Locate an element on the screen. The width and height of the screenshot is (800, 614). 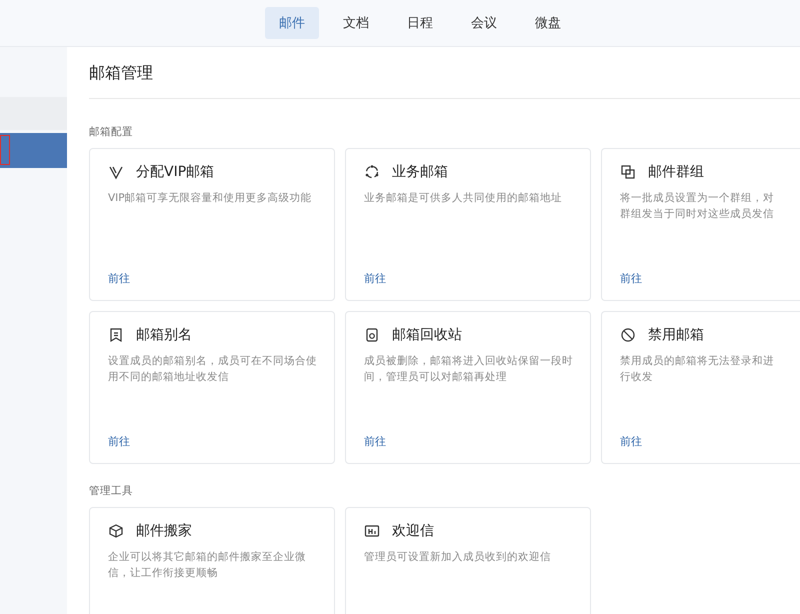
prohibition-icon is located at coordinates (628, 335).